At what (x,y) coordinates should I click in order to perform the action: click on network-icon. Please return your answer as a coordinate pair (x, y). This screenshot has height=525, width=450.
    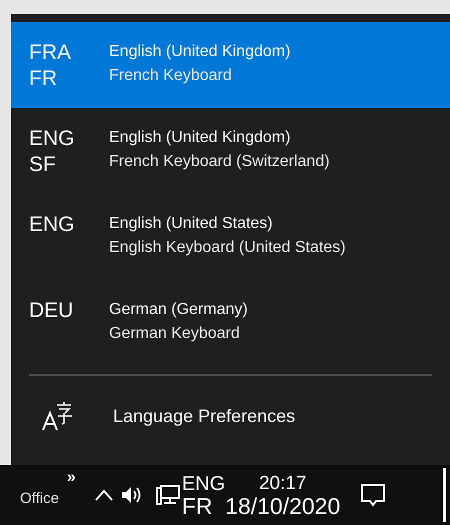
    Looking at the image, I should click on (168, 495).